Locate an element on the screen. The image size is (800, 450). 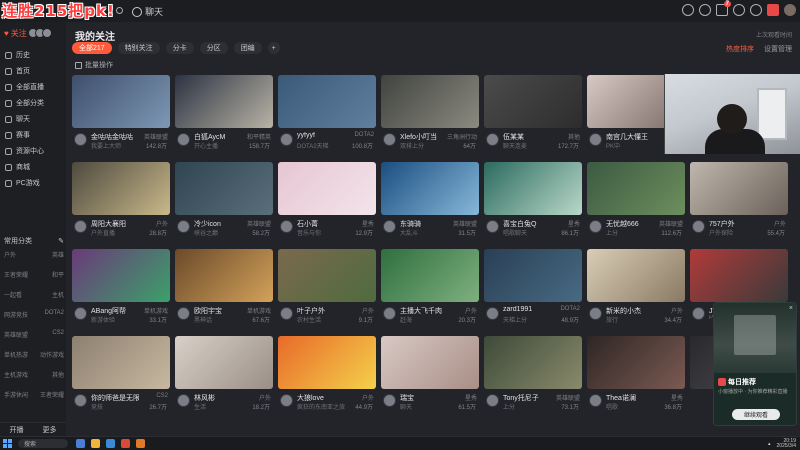
sidebar-category-link: 动作游戏 is located at coordinates (52, 354).